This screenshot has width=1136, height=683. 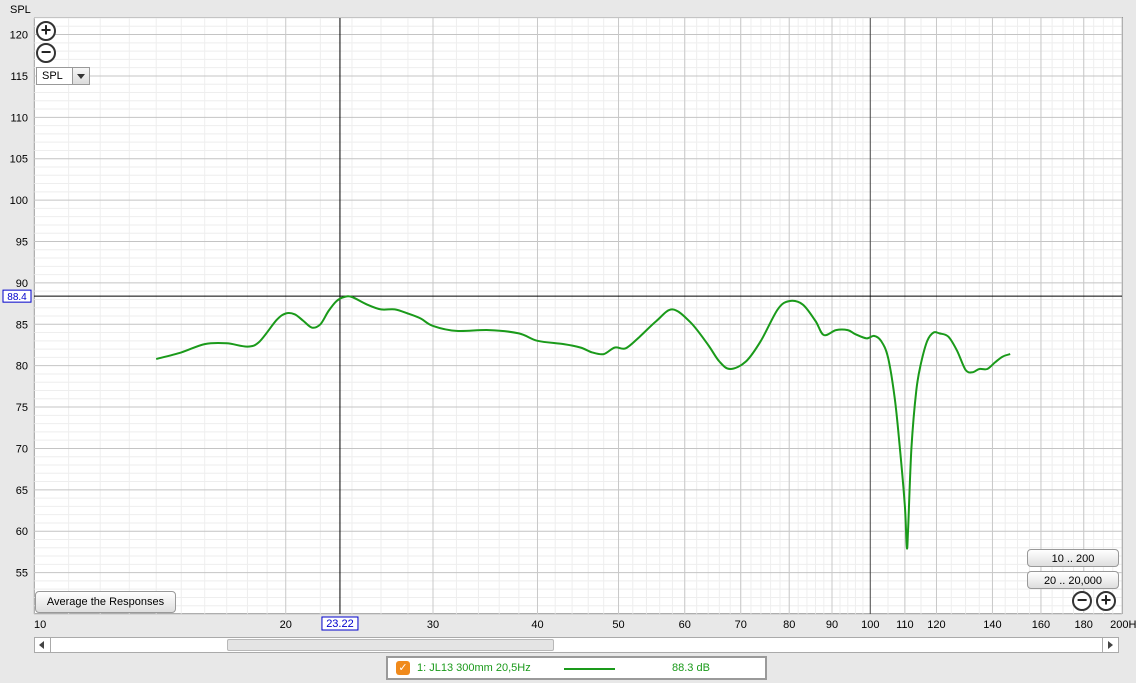 What do you see at coordinates (80, 76) in the screenshot?
I see `chevron-down-icon` at bounding box center [80, 76].